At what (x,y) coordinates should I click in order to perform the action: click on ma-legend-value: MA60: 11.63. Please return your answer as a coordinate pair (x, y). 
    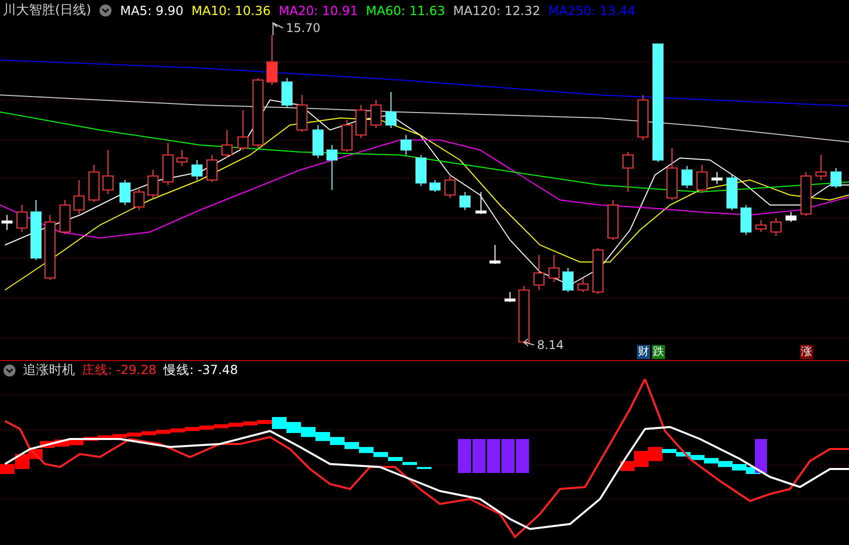
    Looking at the image, I should click on (406, 10).